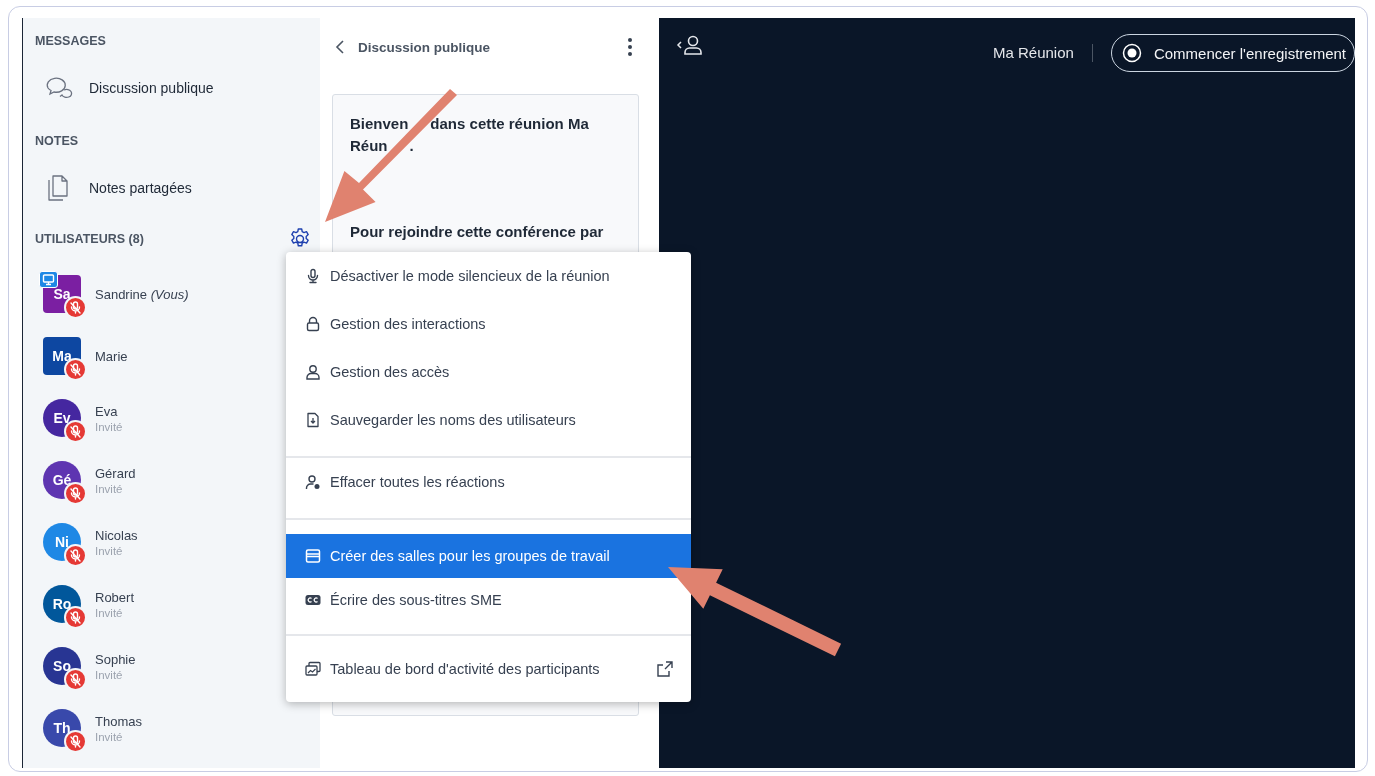 The image size is (1375, 776). Describe the element at coordinates (115, 659) in the screenshot. I see `user-name: Sophie` at that location.